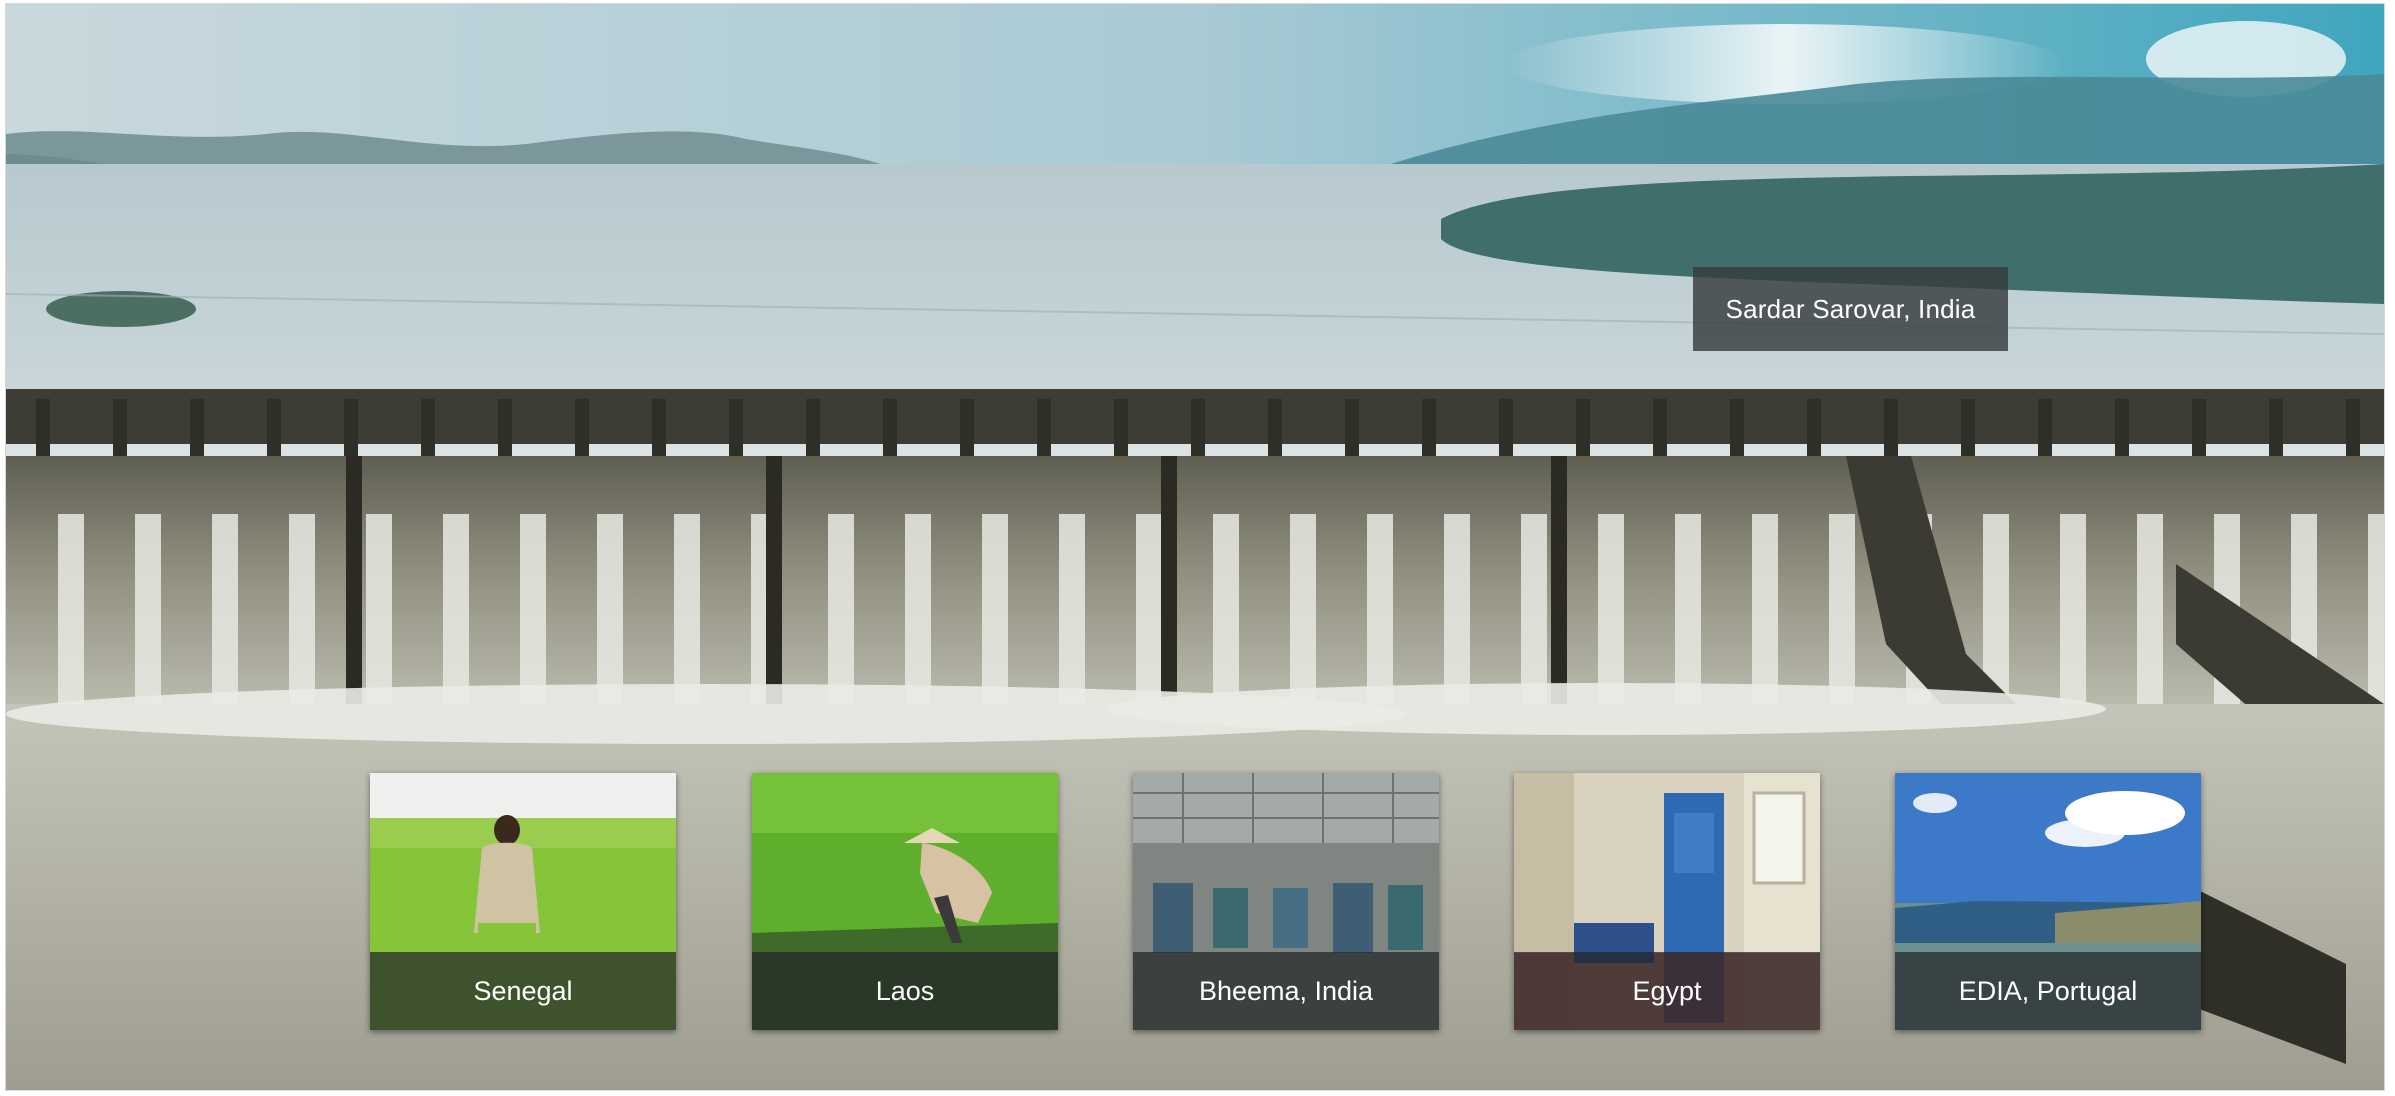  I want to click on tile-laos: Laos, so click(905, 901).